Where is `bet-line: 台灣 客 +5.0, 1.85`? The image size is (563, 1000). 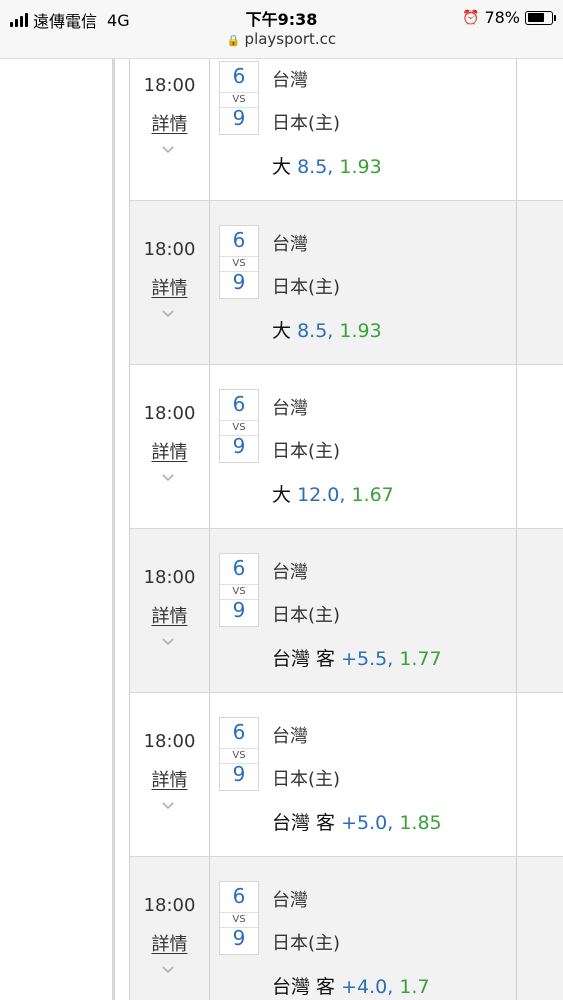
bet-line: 台灣 客 +5.0, 1.85 is located at coordinates (357, 821).